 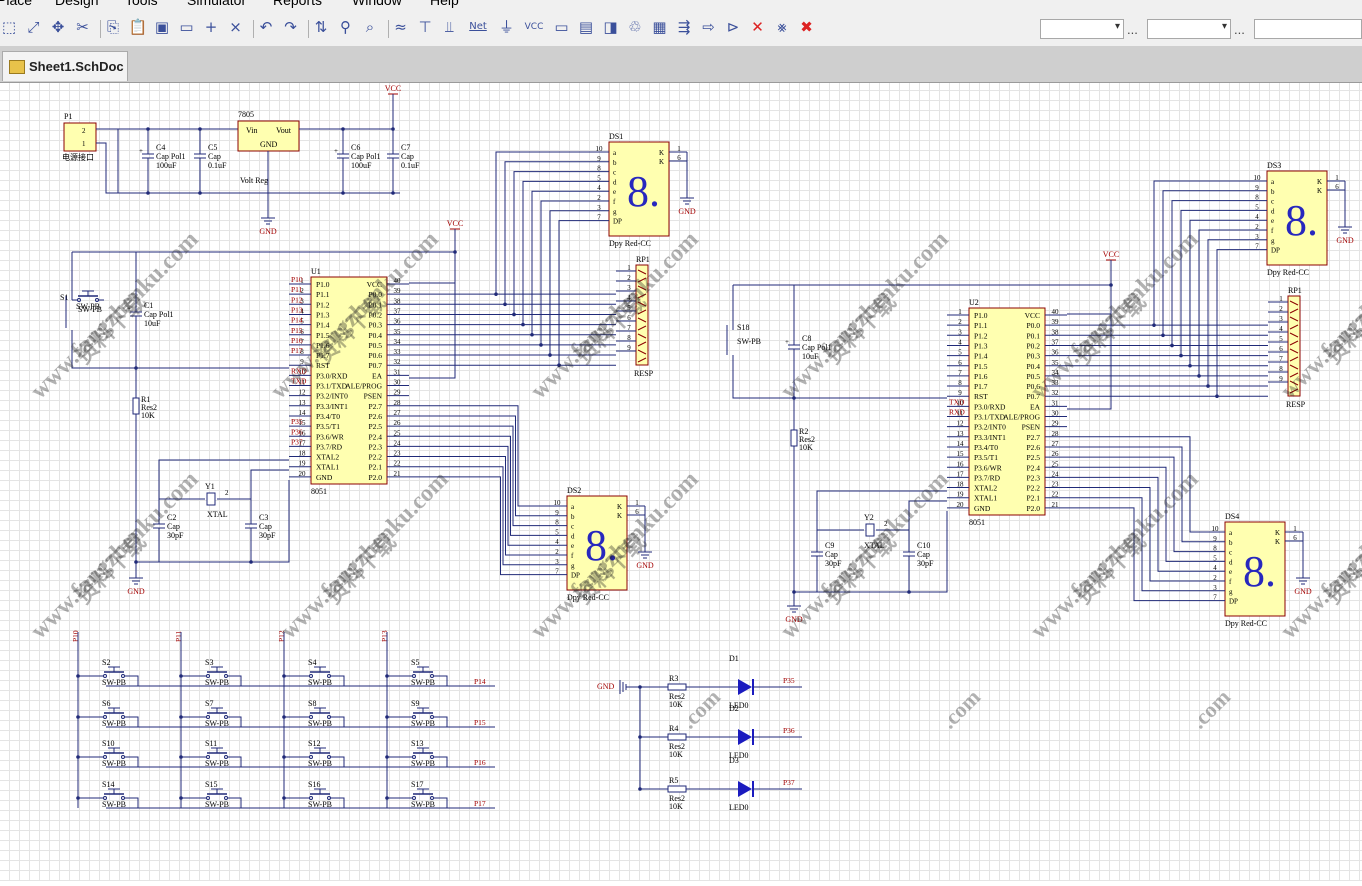 I want to click on paste-icon: 📋, so click(x=138, y=27).